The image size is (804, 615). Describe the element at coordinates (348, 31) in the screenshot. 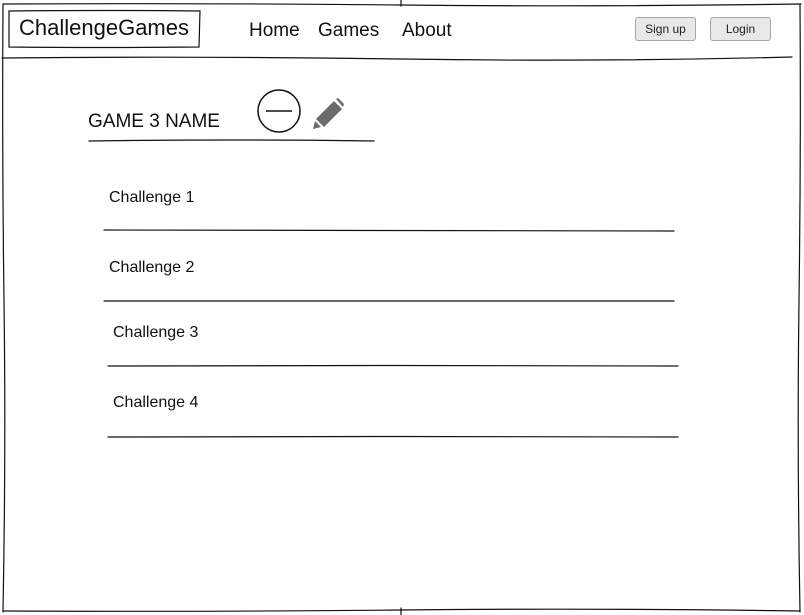

I see `nav-games-link: Games` at that location.